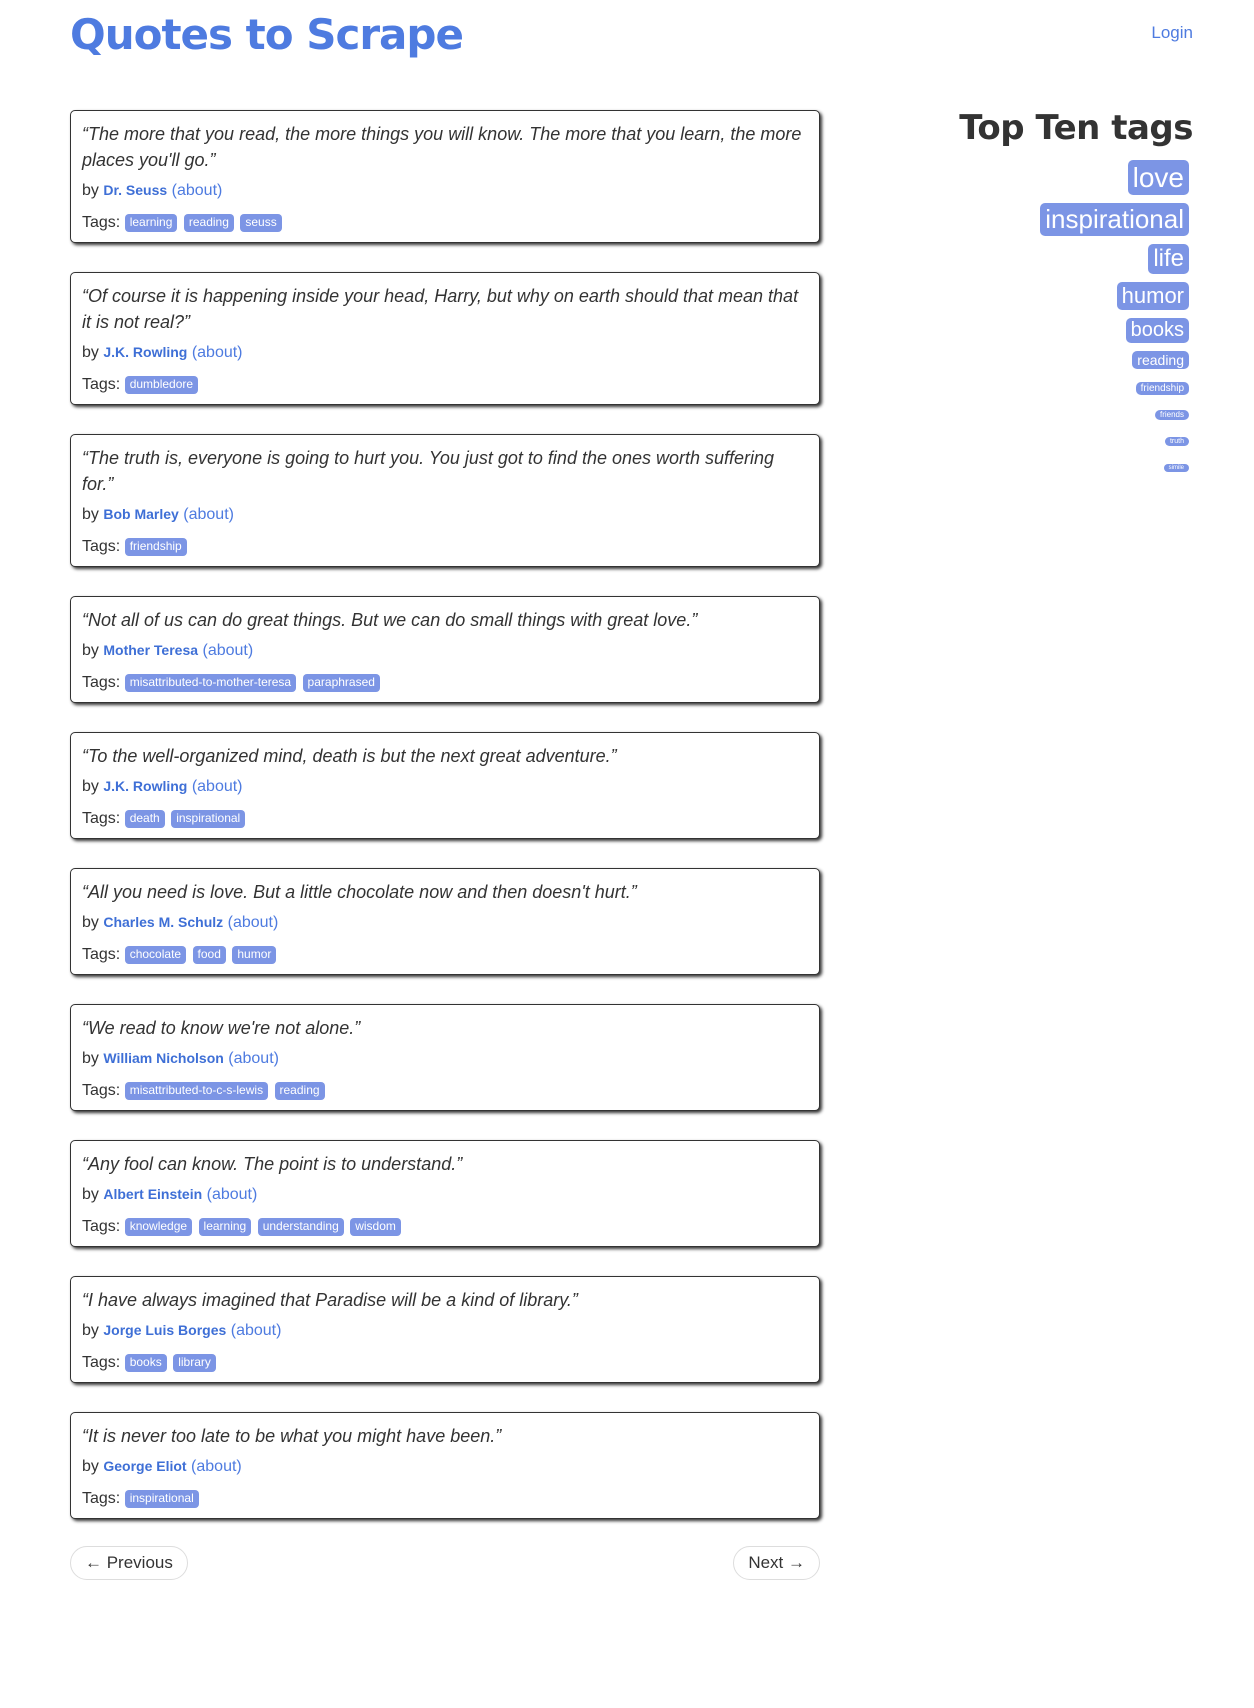  I want to click on author-line: by William Nicholson (about), so click(445, 1058).